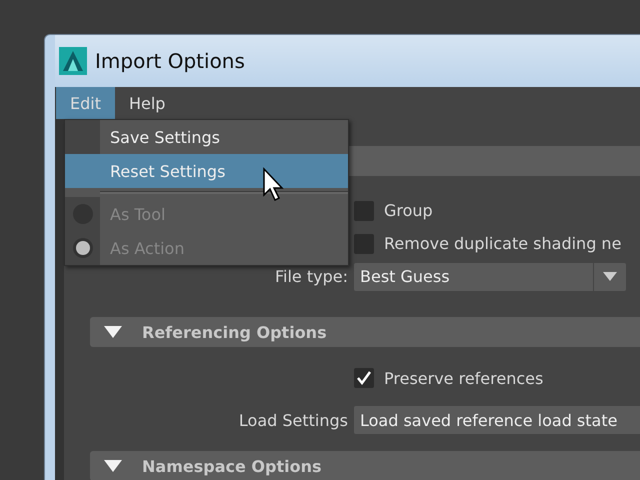 The image size is (640, 480). What do you see at coordinates (206, 137) in the screenshot?
I see `menu-item: Save Settings` at bounding box center [206, 137].